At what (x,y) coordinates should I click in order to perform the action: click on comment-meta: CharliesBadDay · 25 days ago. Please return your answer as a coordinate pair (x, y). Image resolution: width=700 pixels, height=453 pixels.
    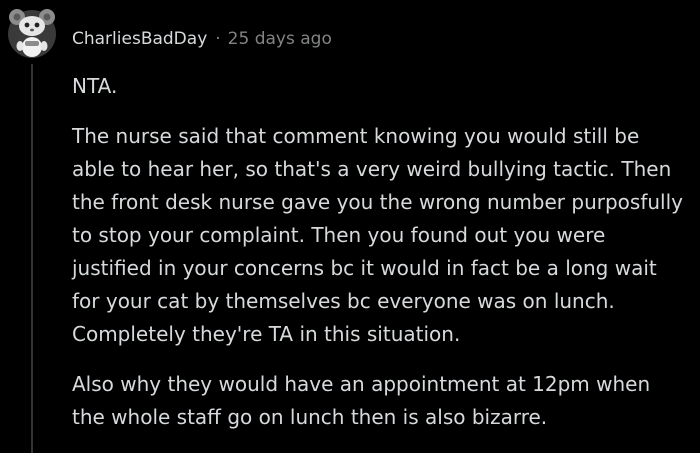
    Looking at the image, I should click on (202, 39).